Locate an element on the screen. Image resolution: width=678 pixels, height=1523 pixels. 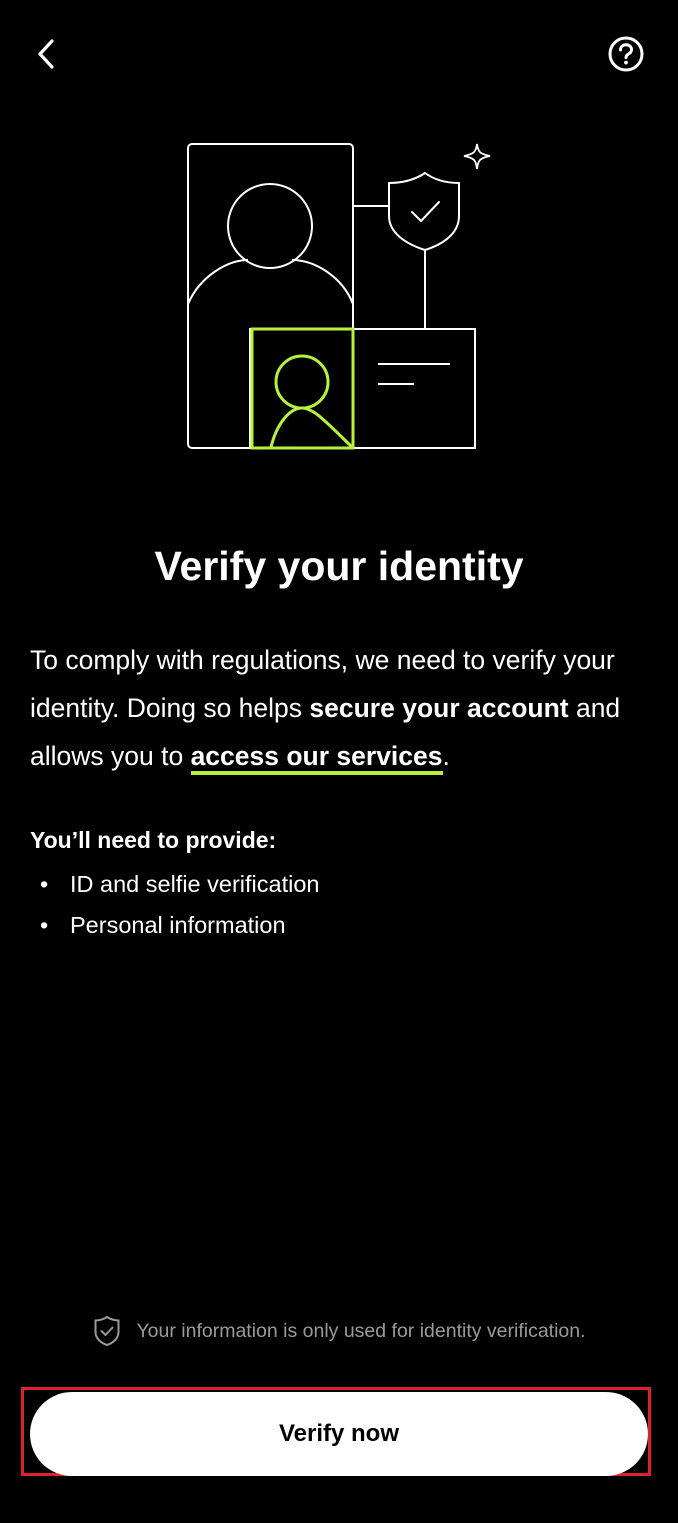
identity-illustration is located at coordinates (340, 296).